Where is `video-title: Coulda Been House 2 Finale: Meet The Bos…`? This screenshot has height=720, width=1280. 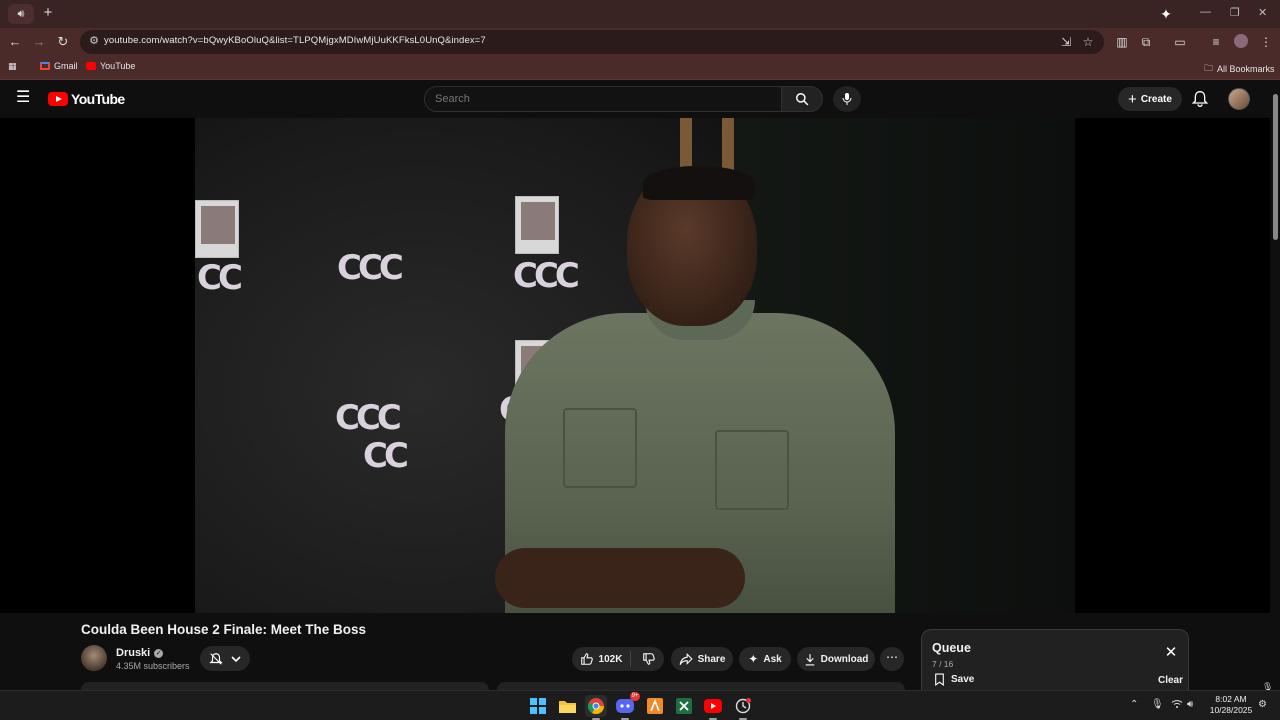 video-title: Coulda Been House 2 Finale: Meet The Bos… is located at coordinates (224, 629).